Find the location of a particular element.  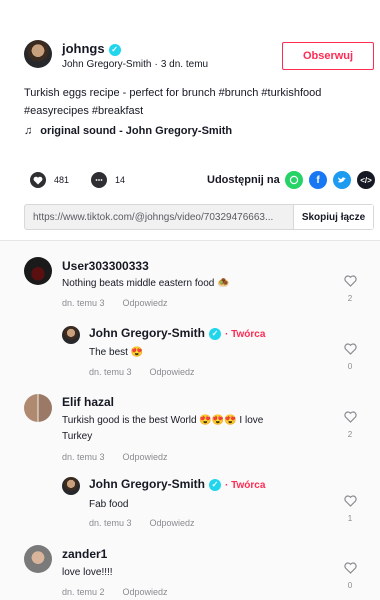

author-avatar is located at coordinates (38, 54).